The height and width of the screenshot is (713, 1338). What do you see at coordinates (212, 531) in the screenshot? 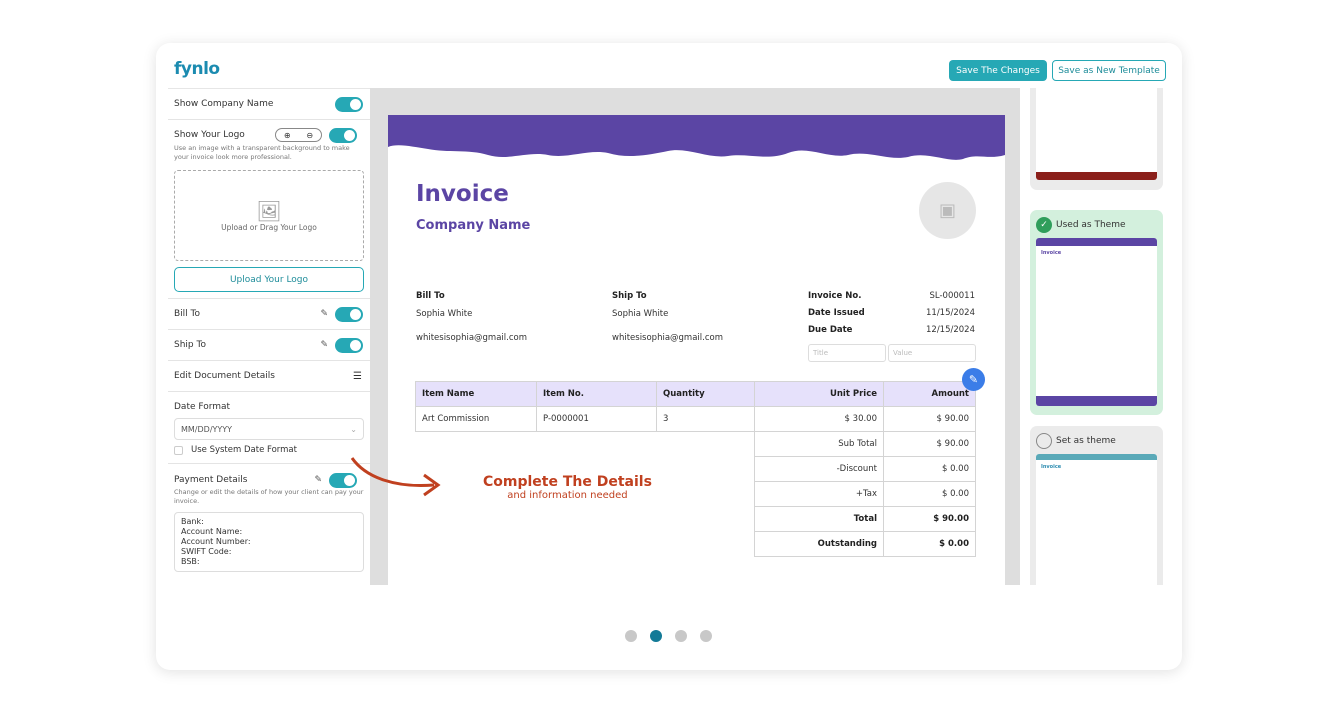
I see `line: Account Name:` at bounding box center [212, 531].